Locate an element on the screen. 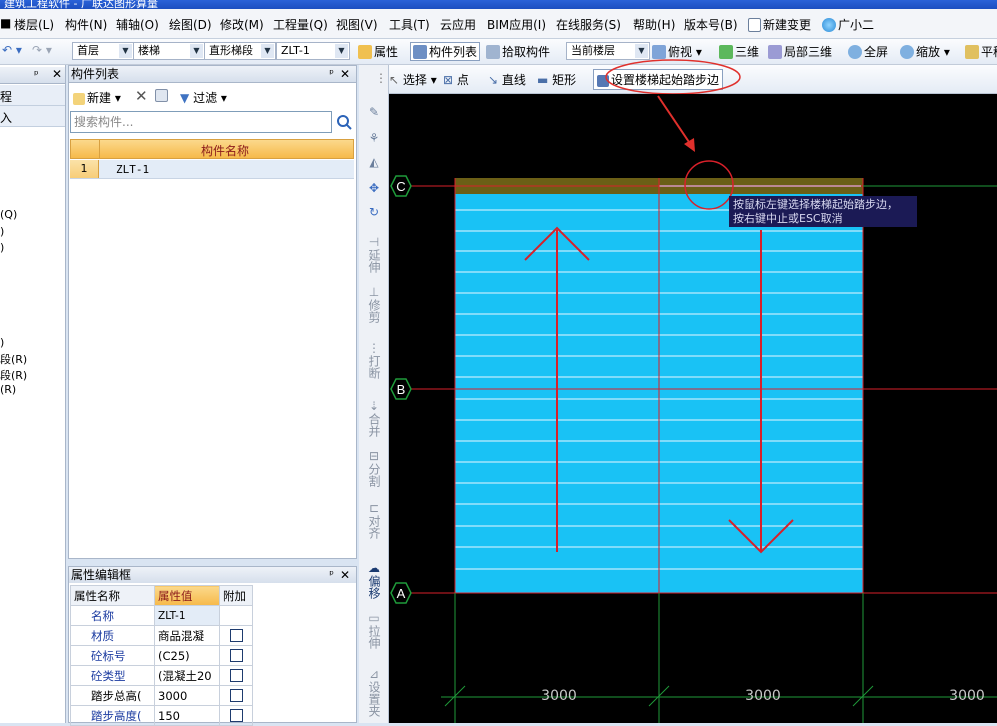  component-list-button: 构件列表 is located at coordinates (445, 51).